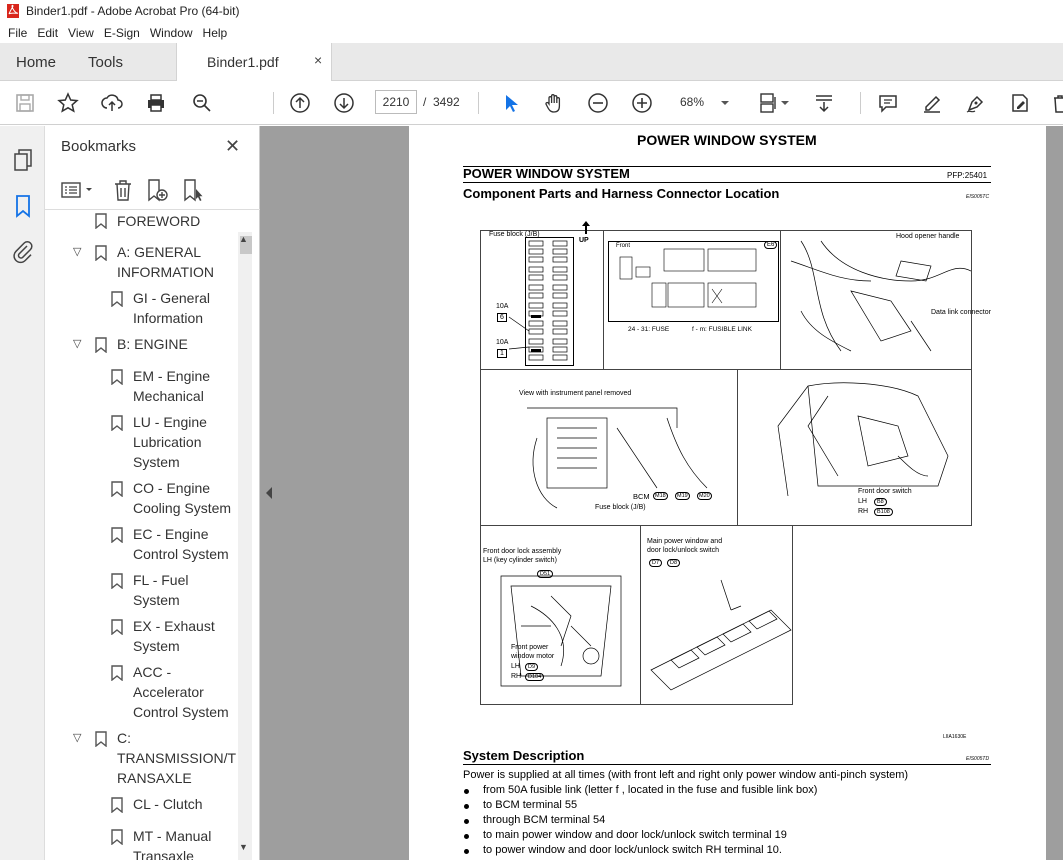  I want to click on bookmark-item-cl: CL - Clutch, so click(168, 804).